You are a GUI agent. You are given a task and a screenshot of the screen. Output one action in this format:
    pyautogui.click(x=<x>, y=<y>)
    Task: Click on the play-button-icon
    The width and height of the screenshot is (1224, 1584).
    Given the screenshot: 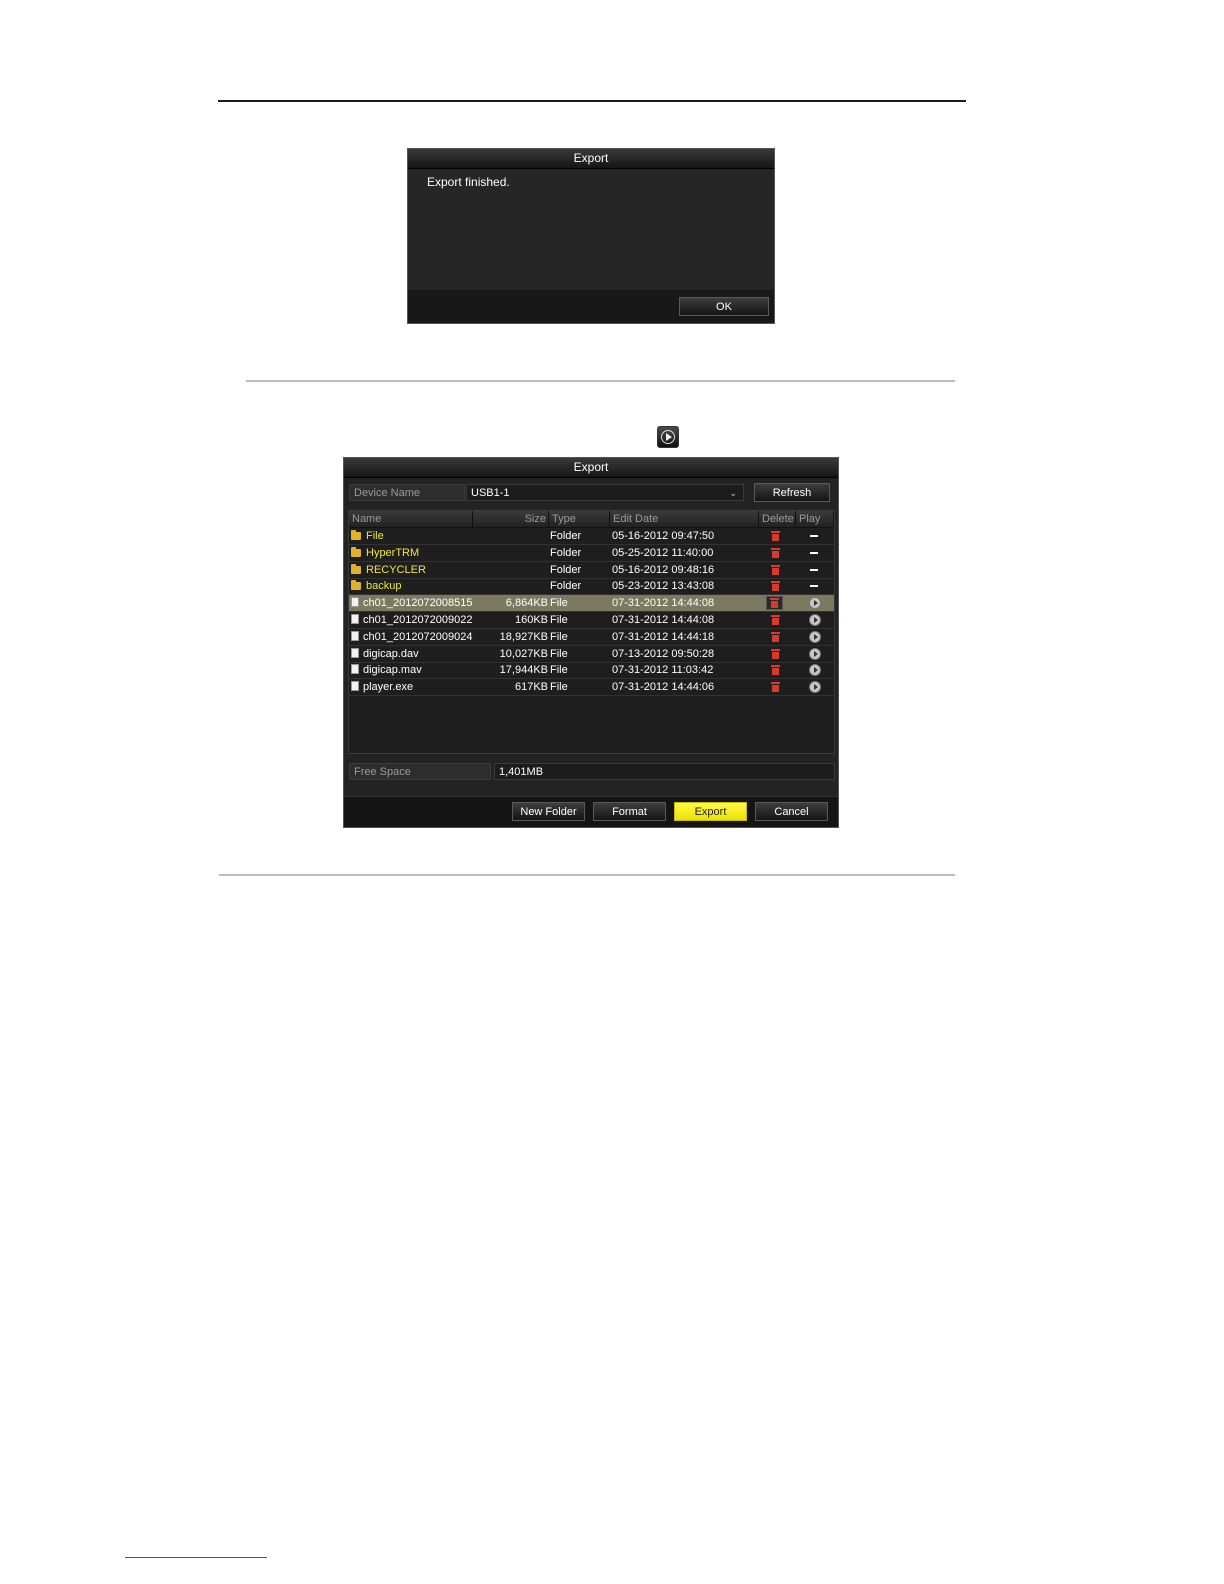 What is the action you would take?
    pyautogui.click(x=668, y=437)
    